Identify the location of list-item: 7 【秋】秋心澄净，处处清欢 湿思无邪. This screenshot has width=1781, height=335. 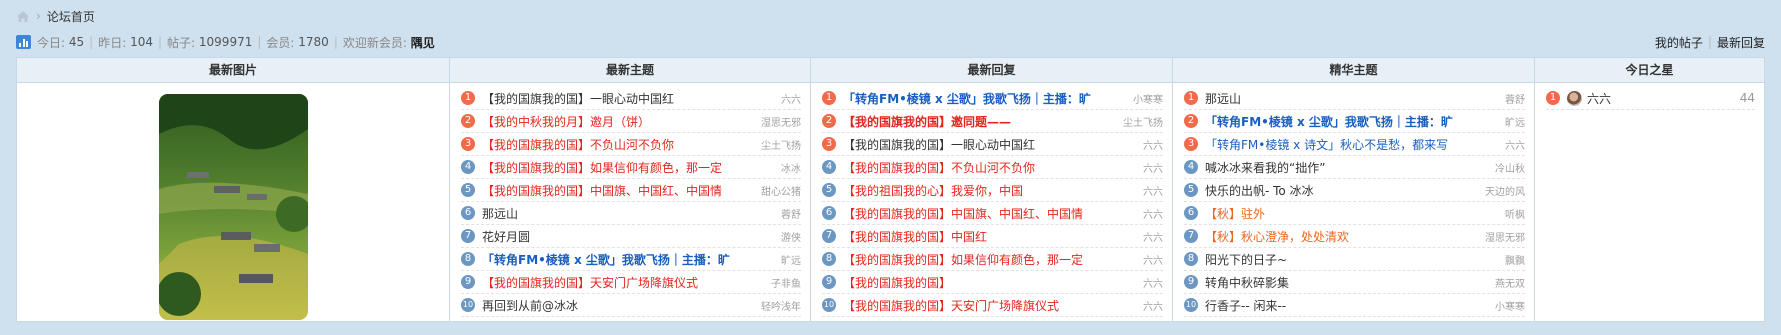
(1354, 236).